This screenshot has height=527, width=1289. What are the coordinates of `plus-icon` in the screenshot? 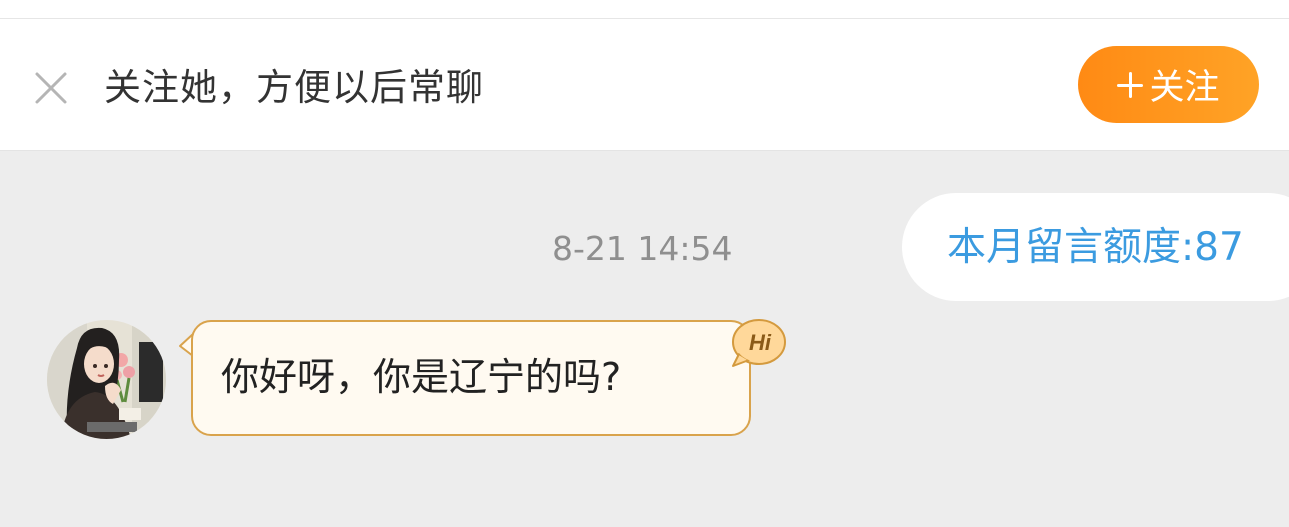 It's located at (1130, 84).